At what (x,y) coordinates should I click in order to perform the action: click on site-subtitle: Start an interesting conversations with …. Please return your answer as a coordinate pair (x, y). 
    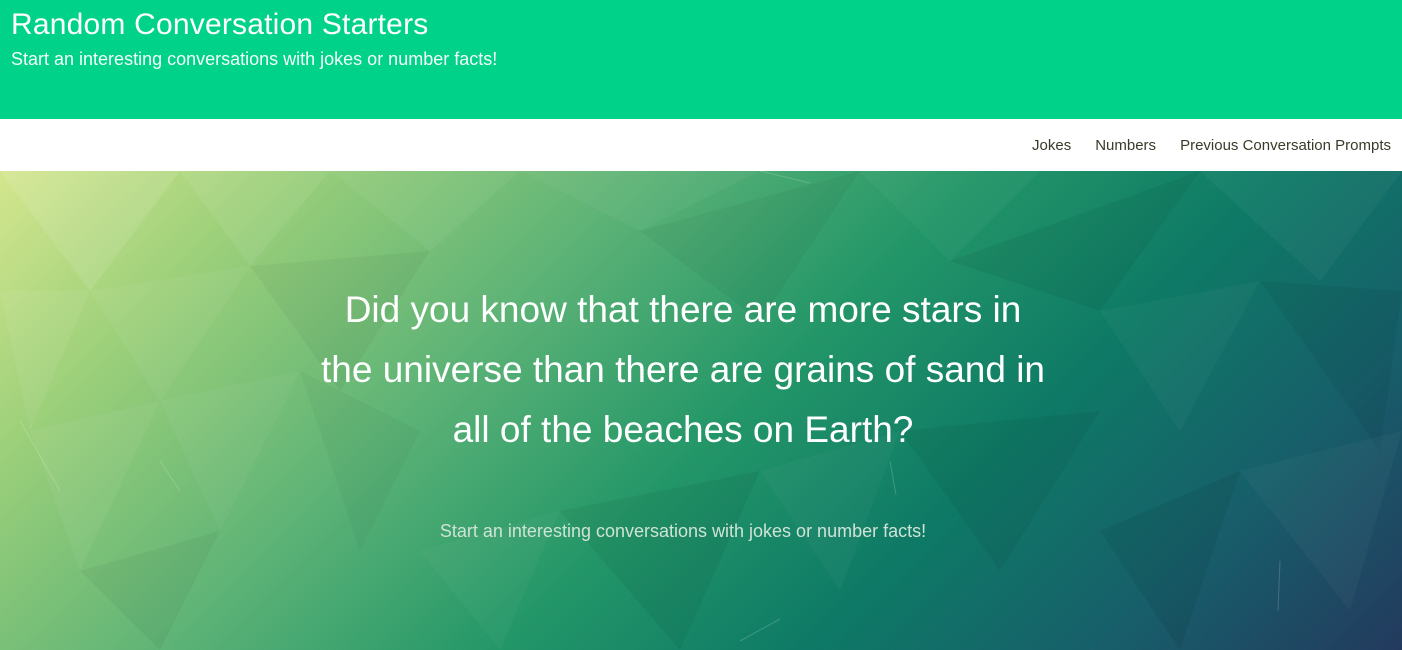
    Looking at the image, I should click on (254, 59).